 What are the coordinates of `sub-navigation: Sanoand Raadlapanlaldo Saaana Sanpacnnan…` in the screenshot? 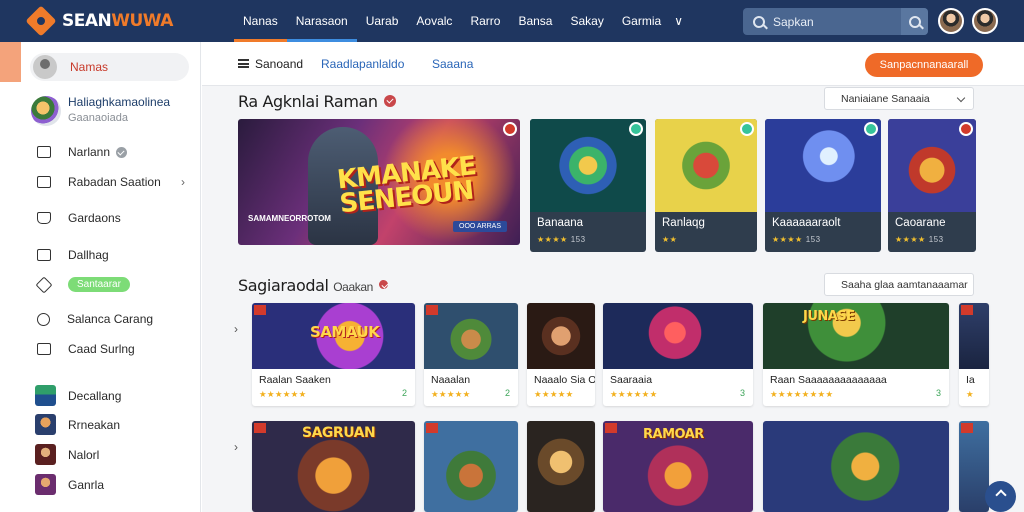 It's located at (613, 64).